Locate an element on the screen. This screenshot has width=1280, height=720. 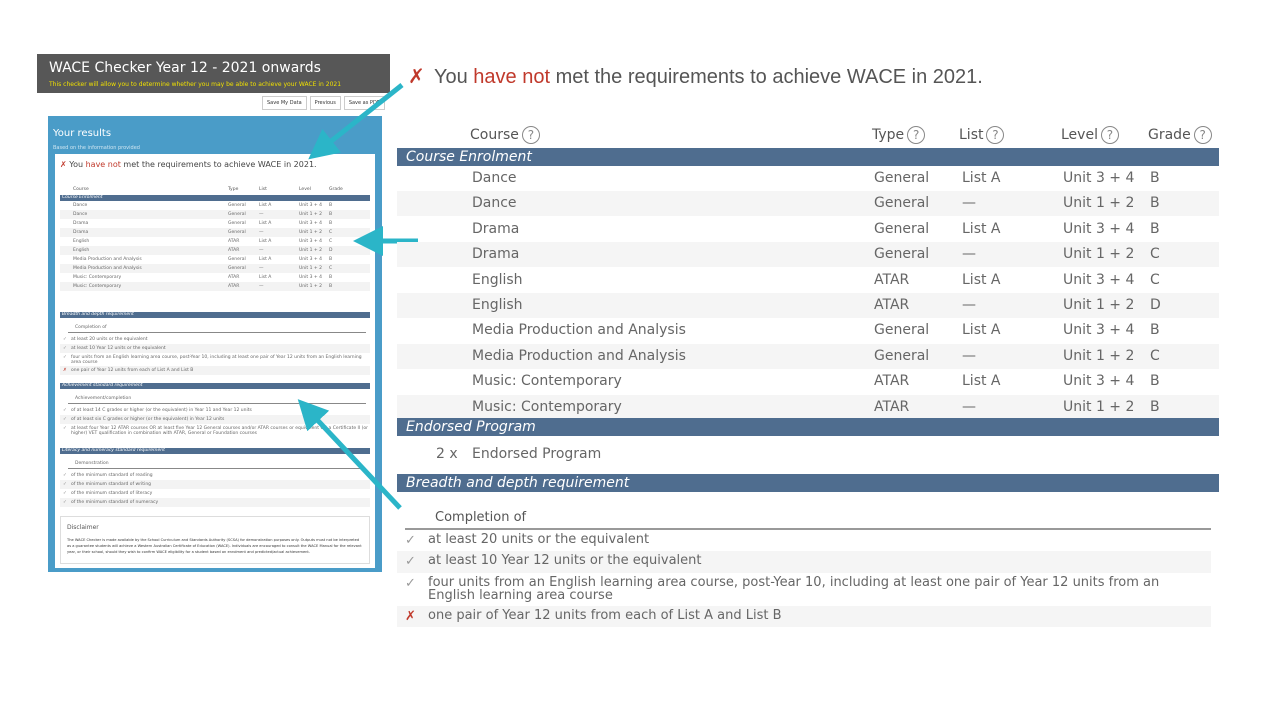
endorsed-program-row: 2 x Endorsed Program is located at coordinates (808, 455).